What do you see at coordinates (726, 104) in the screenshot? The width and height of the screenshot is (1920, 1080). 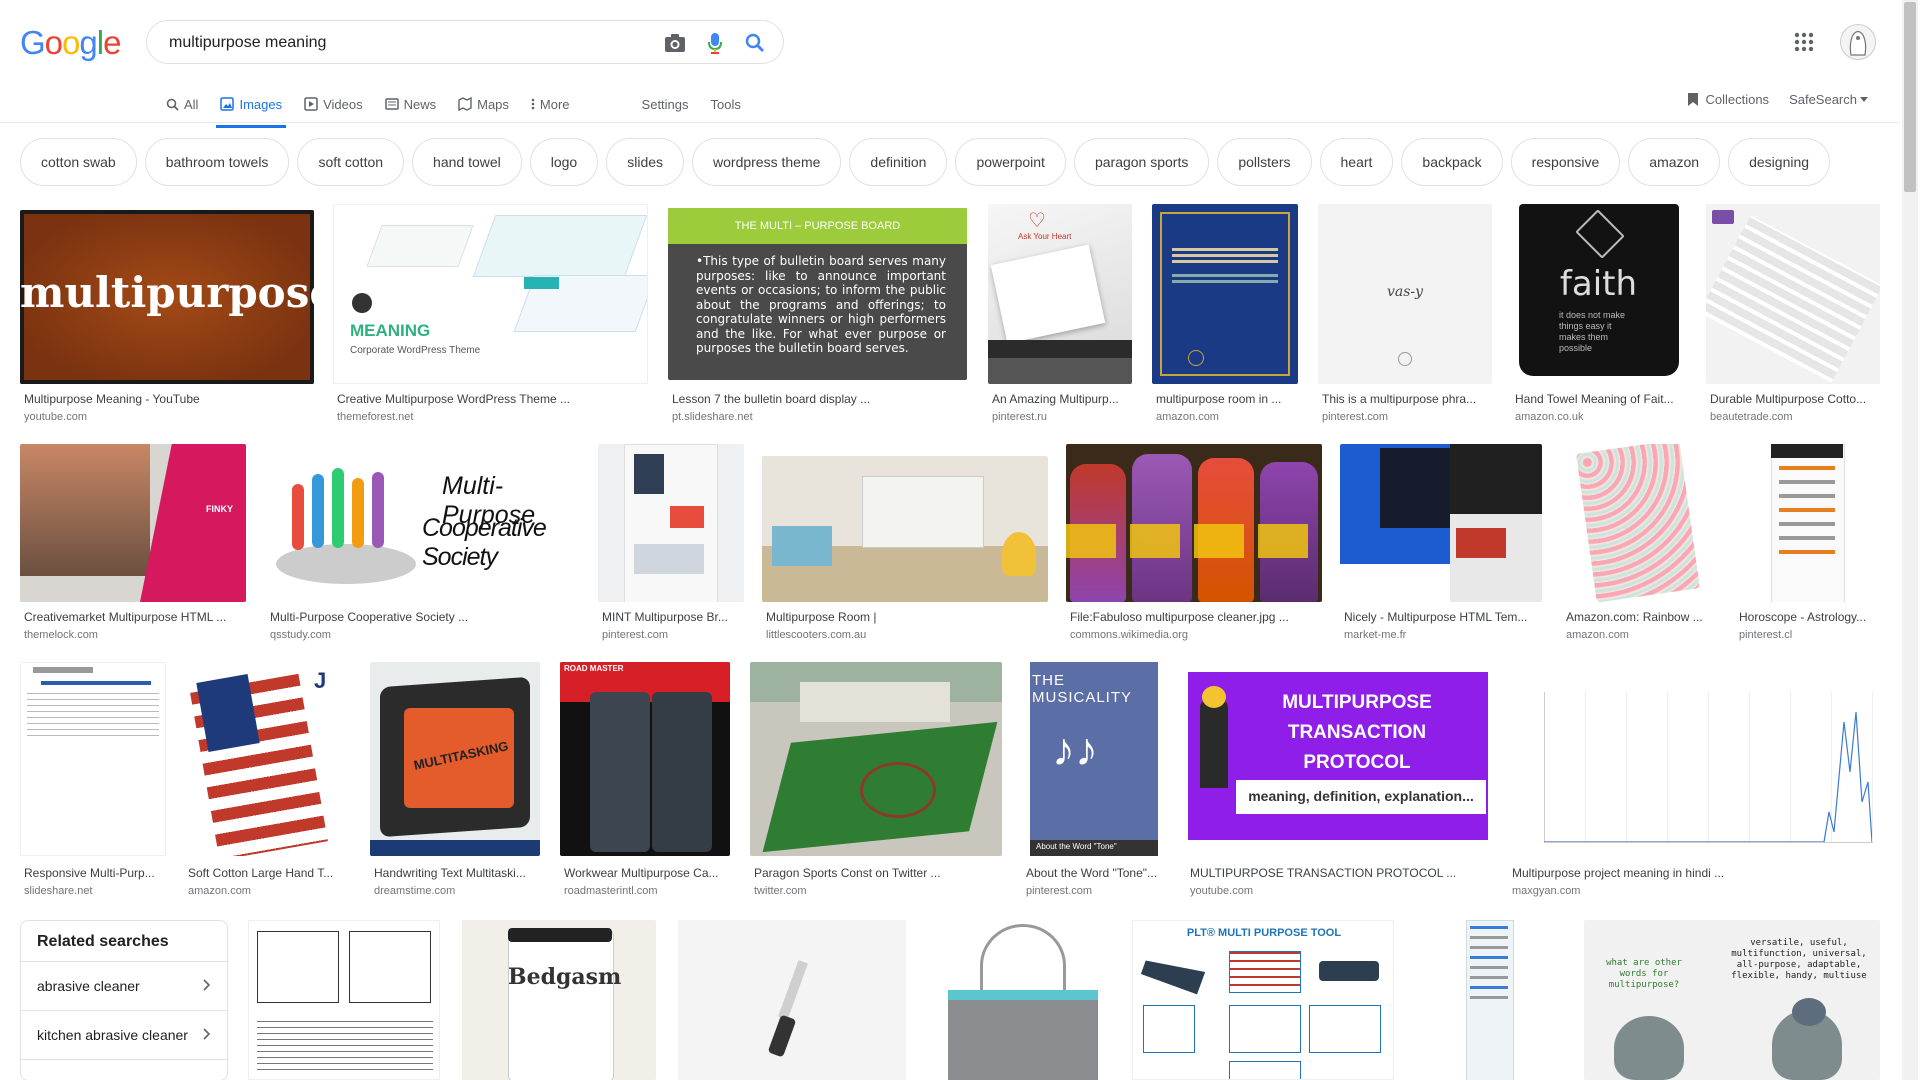 I see `tools-link: Tools` at bounding box center [726, 104].